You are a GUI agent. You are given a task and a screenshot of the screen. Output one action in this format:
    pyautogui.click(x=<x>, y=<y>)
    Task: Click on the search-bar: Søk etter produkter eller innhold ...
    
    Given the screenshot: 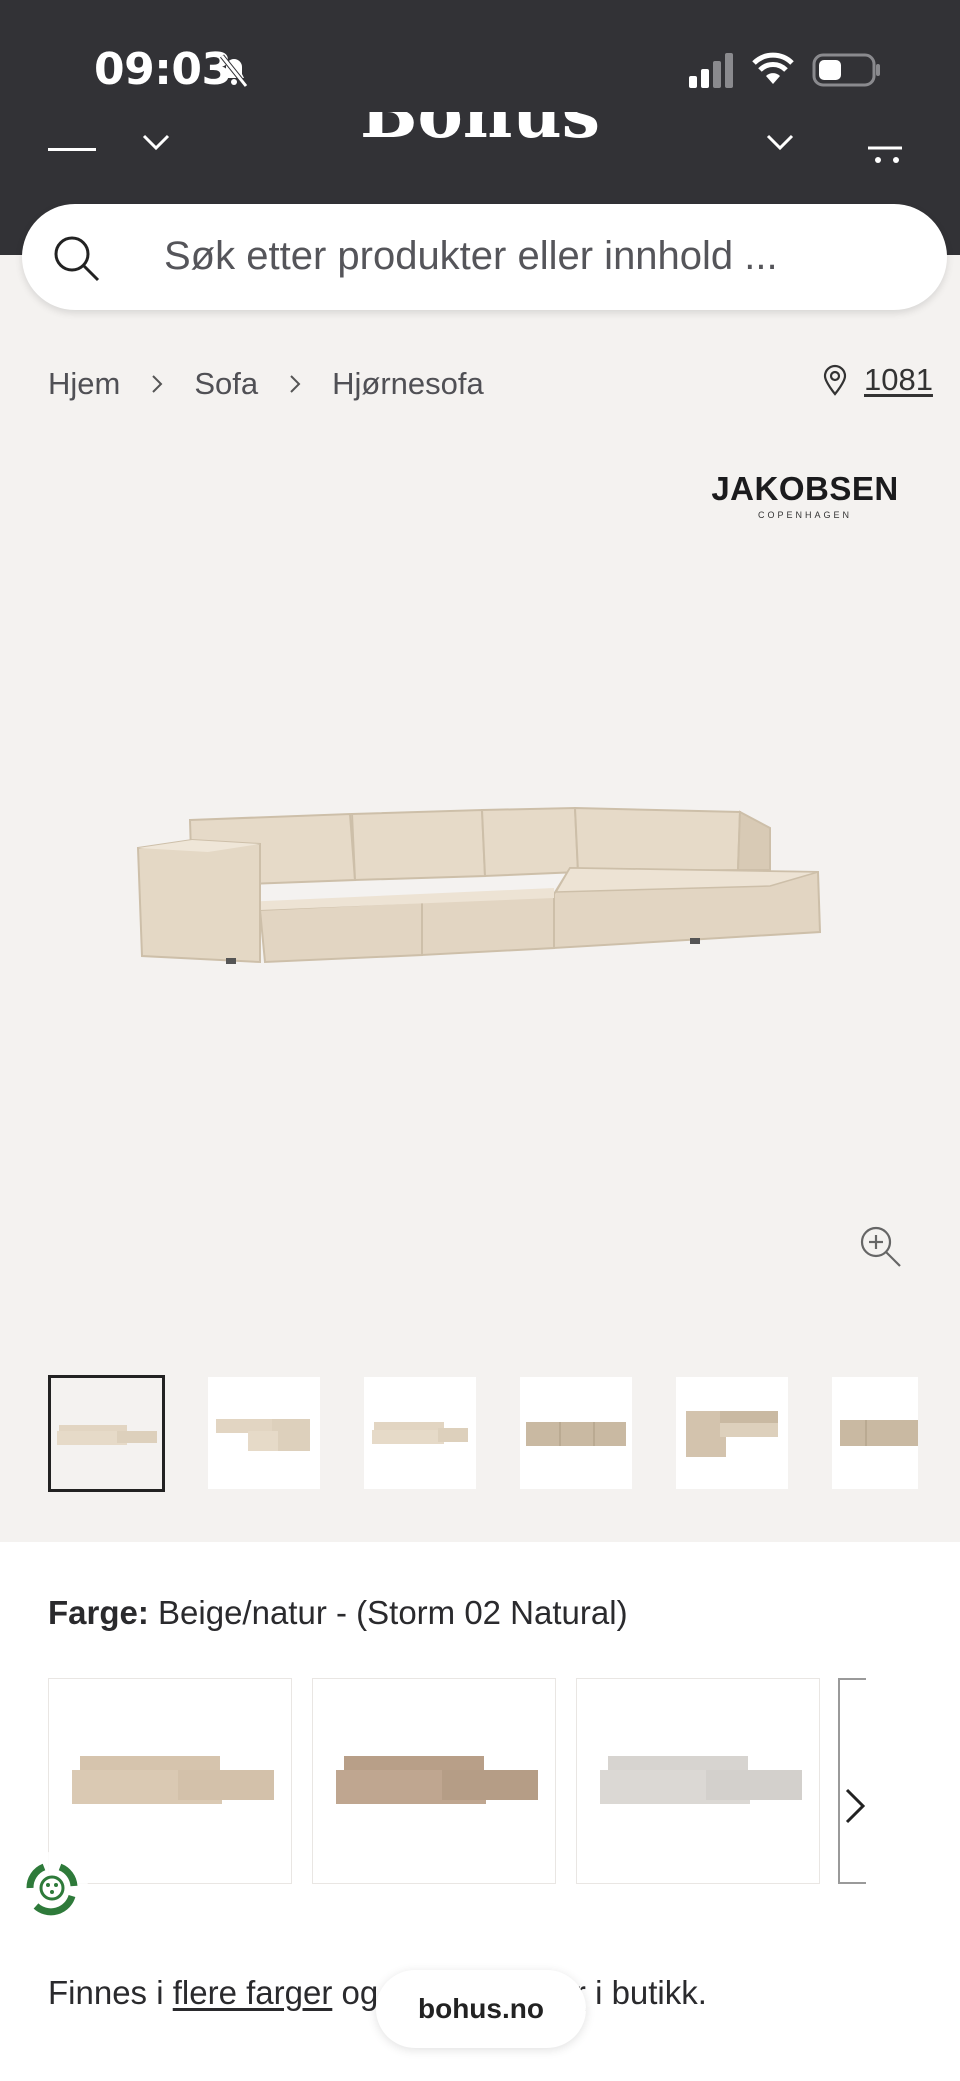 What is the action you would take?
    pyautogui.click(x=484, y=257)
    